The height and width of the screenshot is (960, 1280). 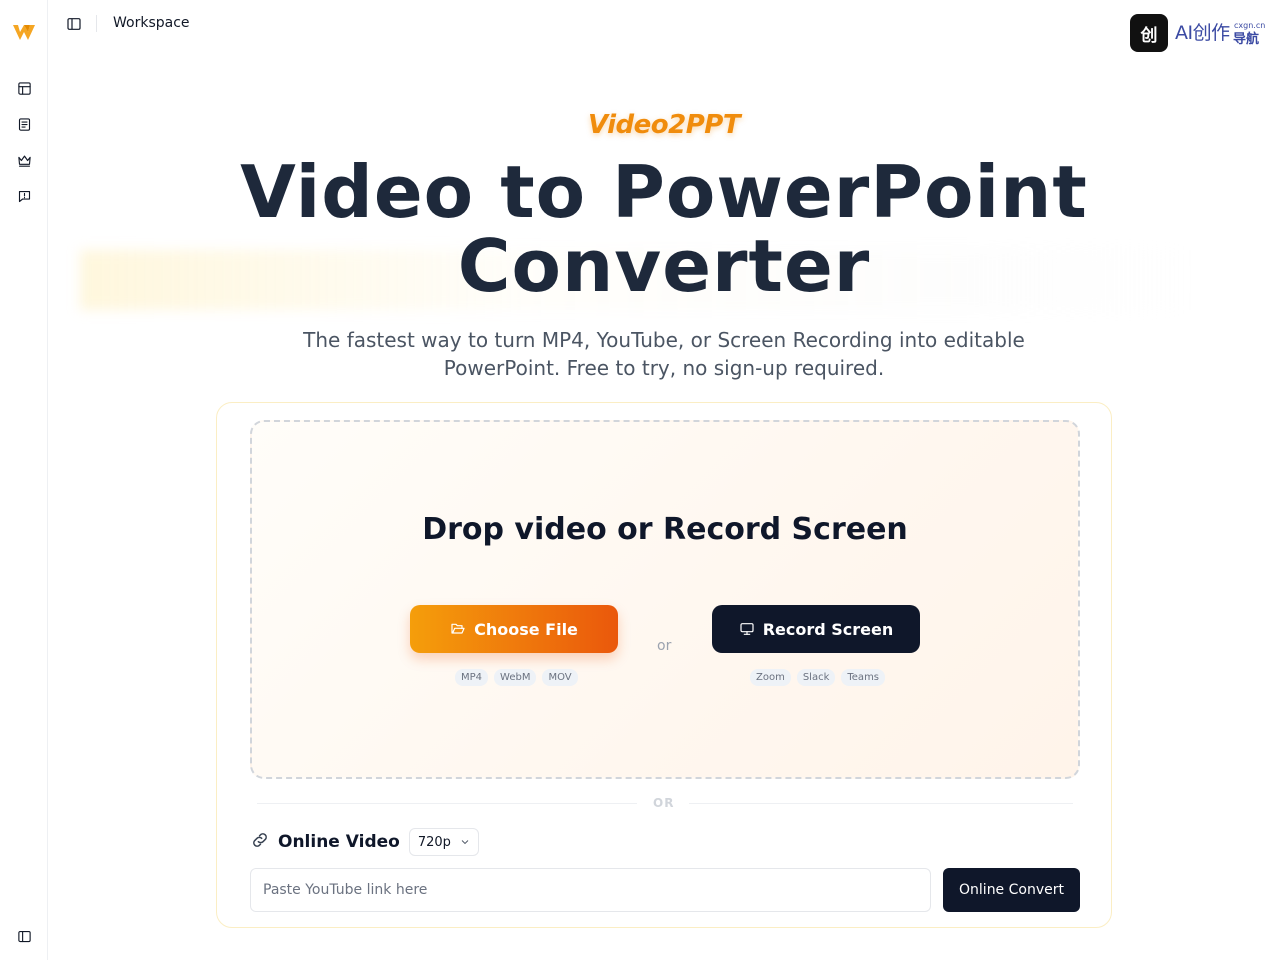 I want to click on link-icon, so click(x=260, y=842).